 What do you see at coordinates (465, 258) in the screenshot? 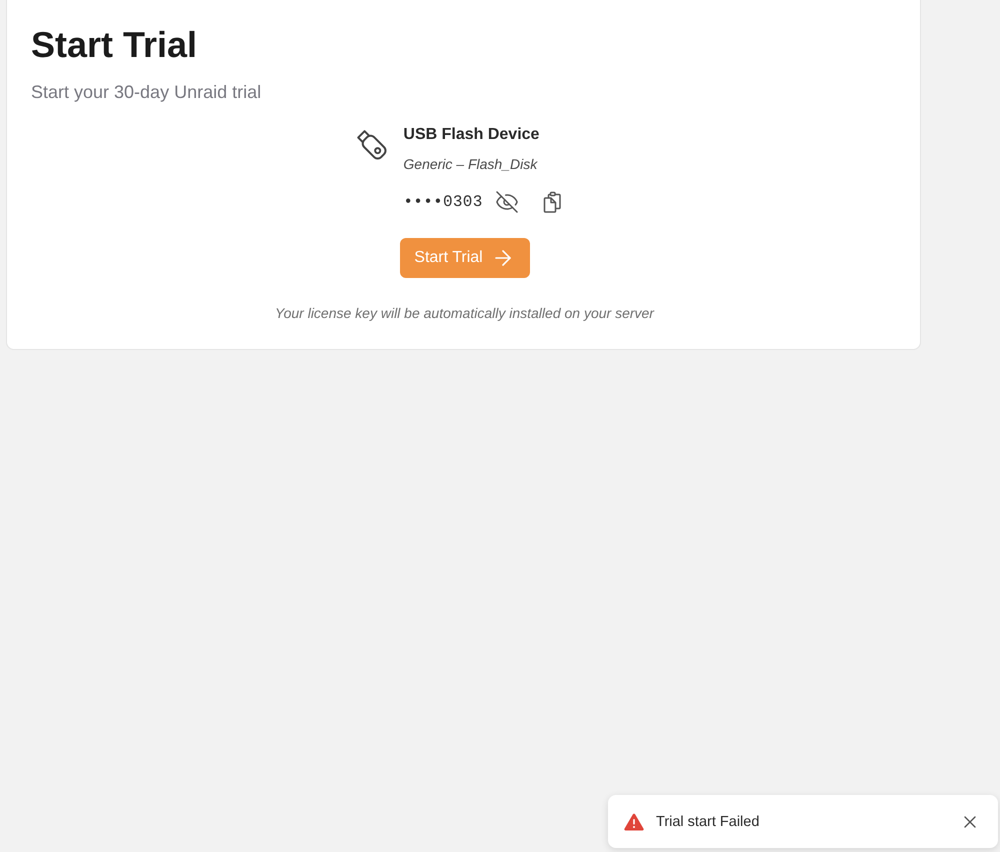
I see `start-trial-button: Start Trial` at bounding box center [465, 258].